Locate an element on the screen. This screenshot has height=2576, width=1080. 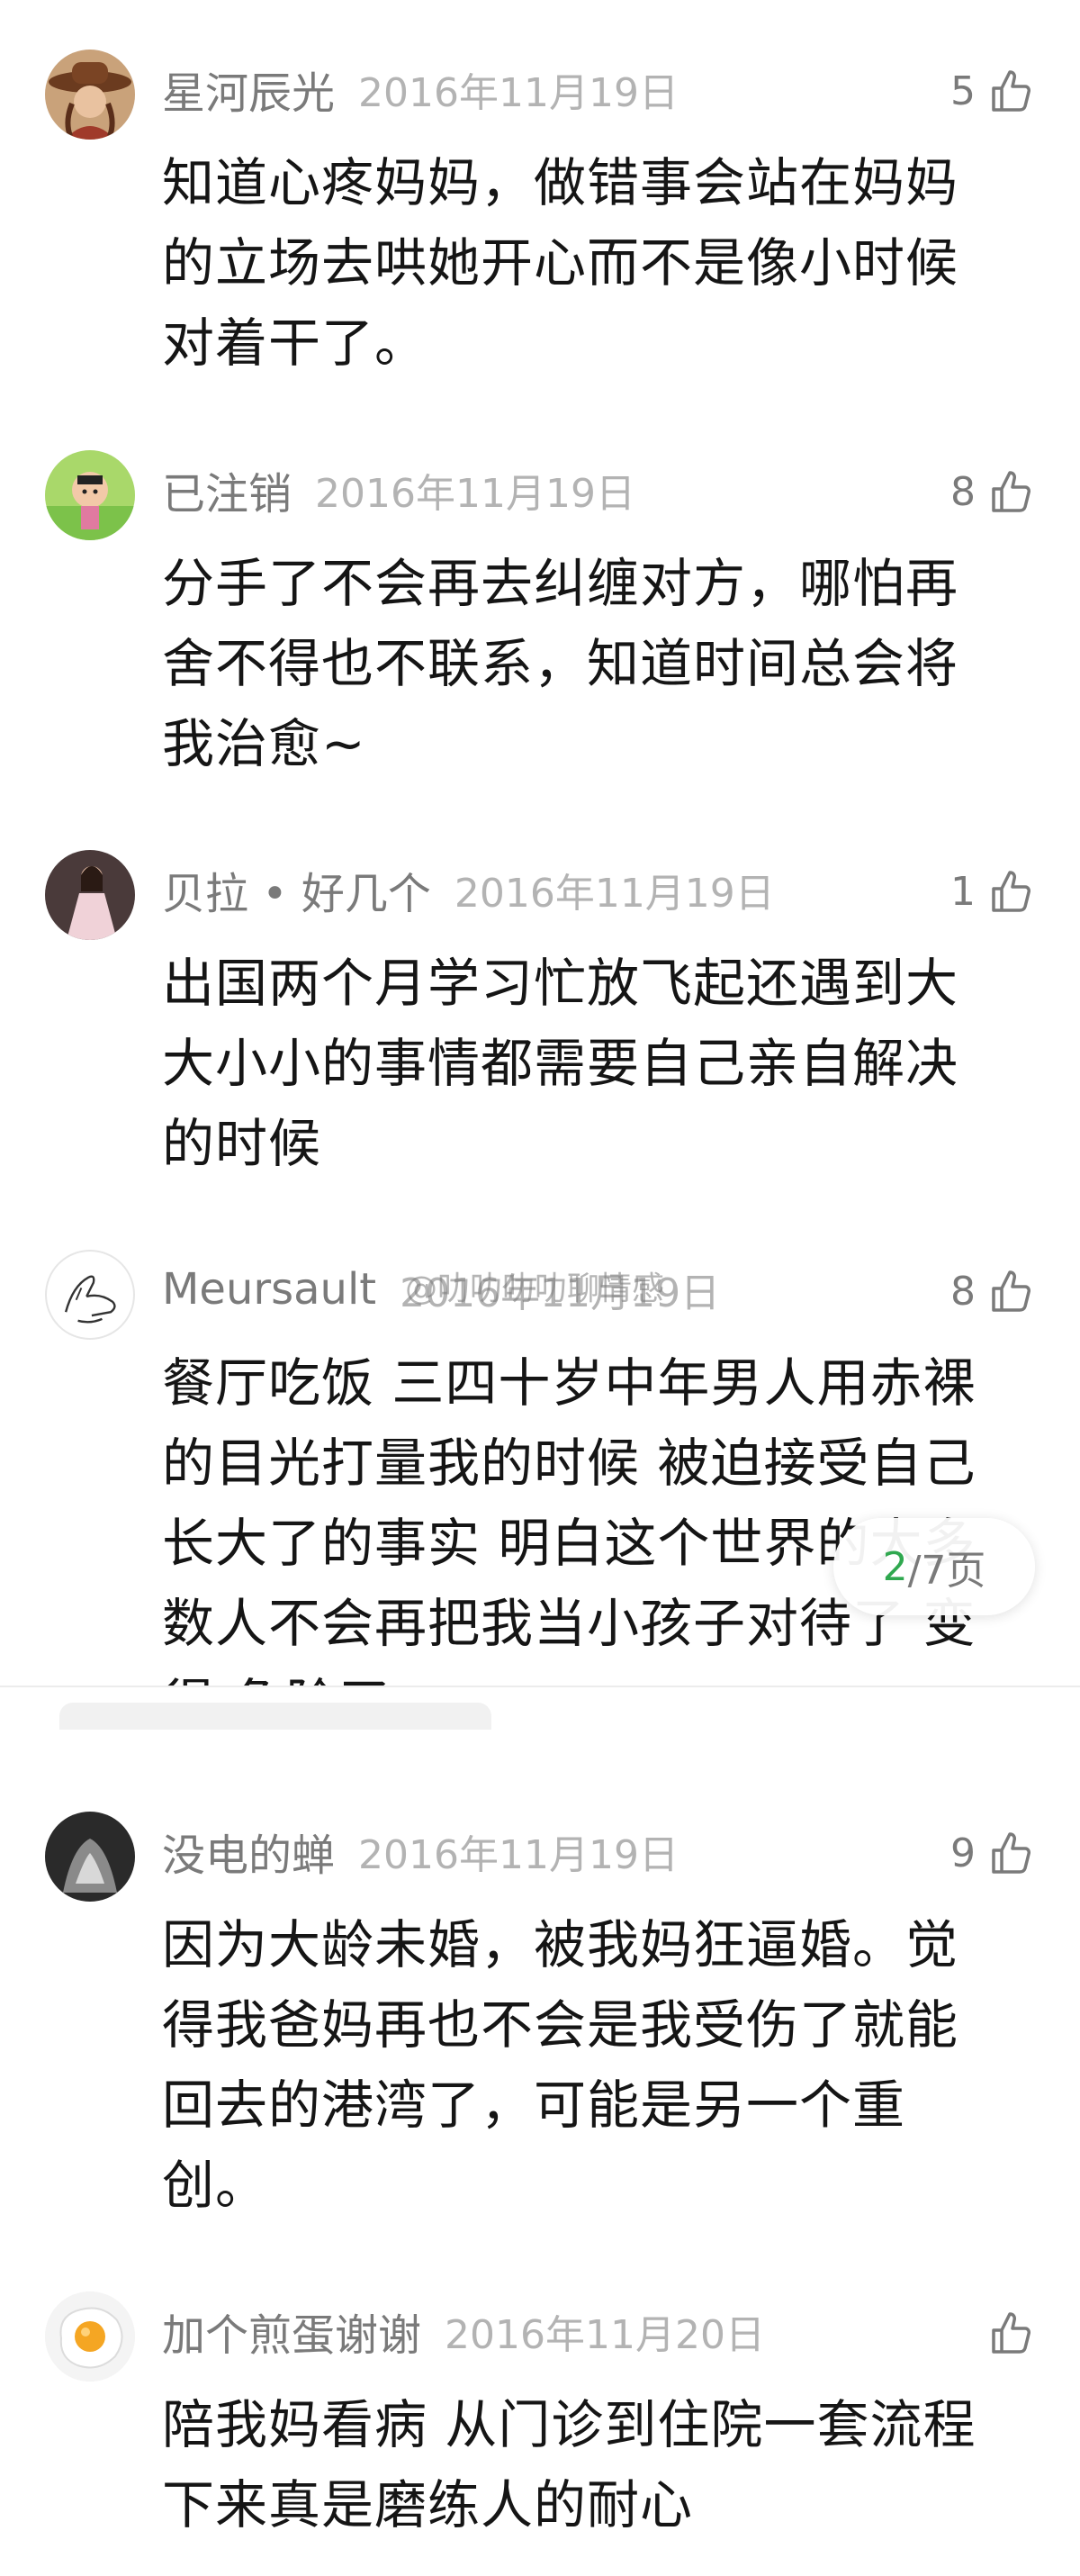
dark-abstract-icon is located at coordinates (90, 1857).